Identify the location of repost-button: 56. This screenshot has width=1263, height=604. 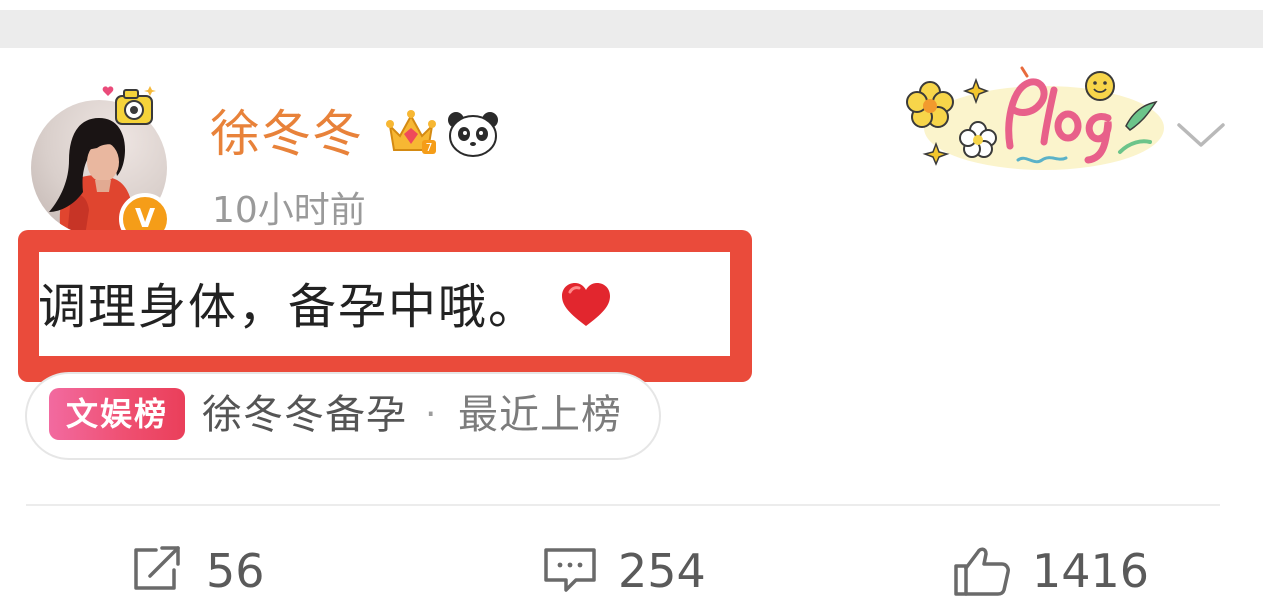
(205, 571).